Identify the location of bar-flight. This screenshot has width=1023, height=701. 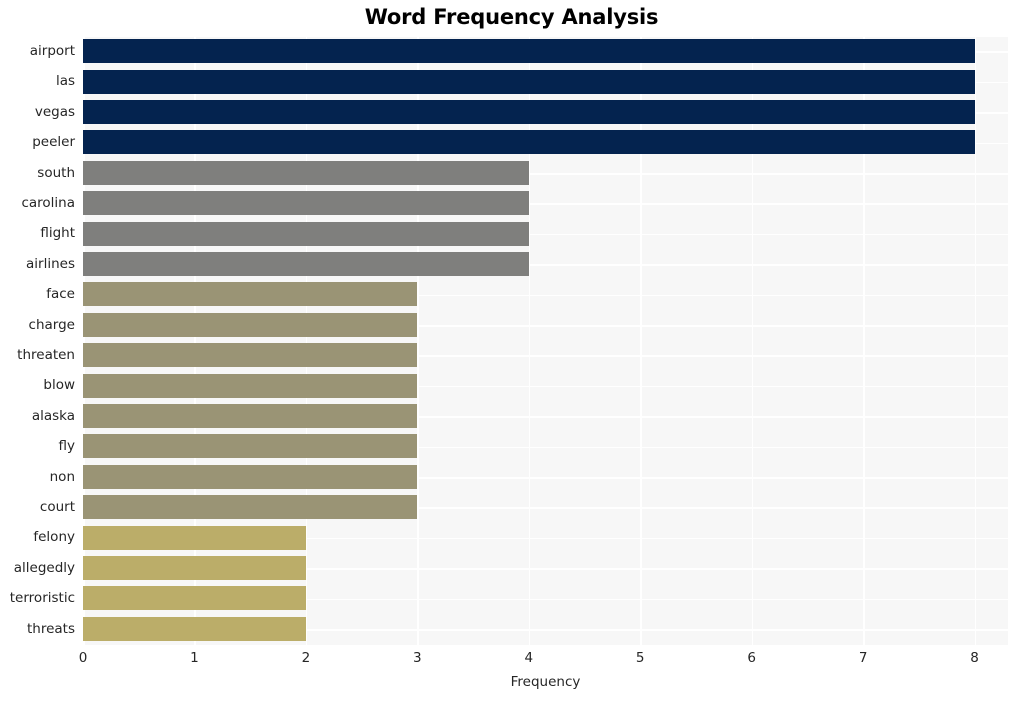
(306, 233).